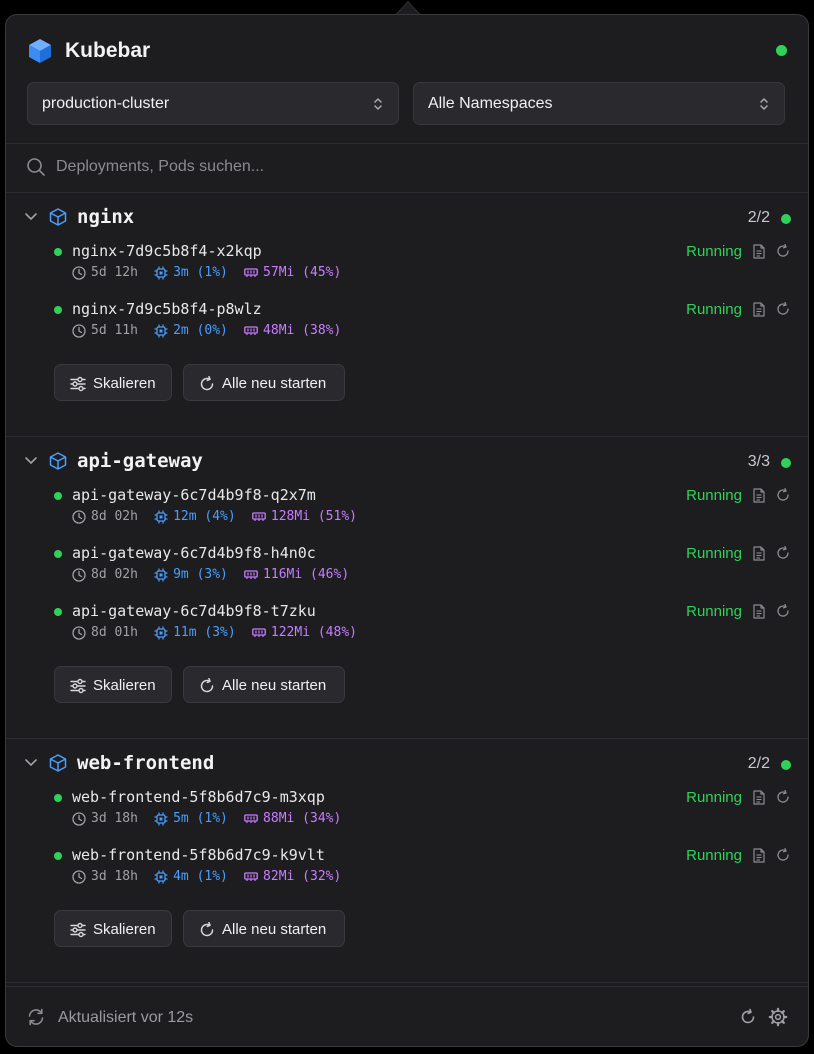  Describe the element at coordinates (40, 51) in the screenshot. I see `cube-app-icon` at that location.